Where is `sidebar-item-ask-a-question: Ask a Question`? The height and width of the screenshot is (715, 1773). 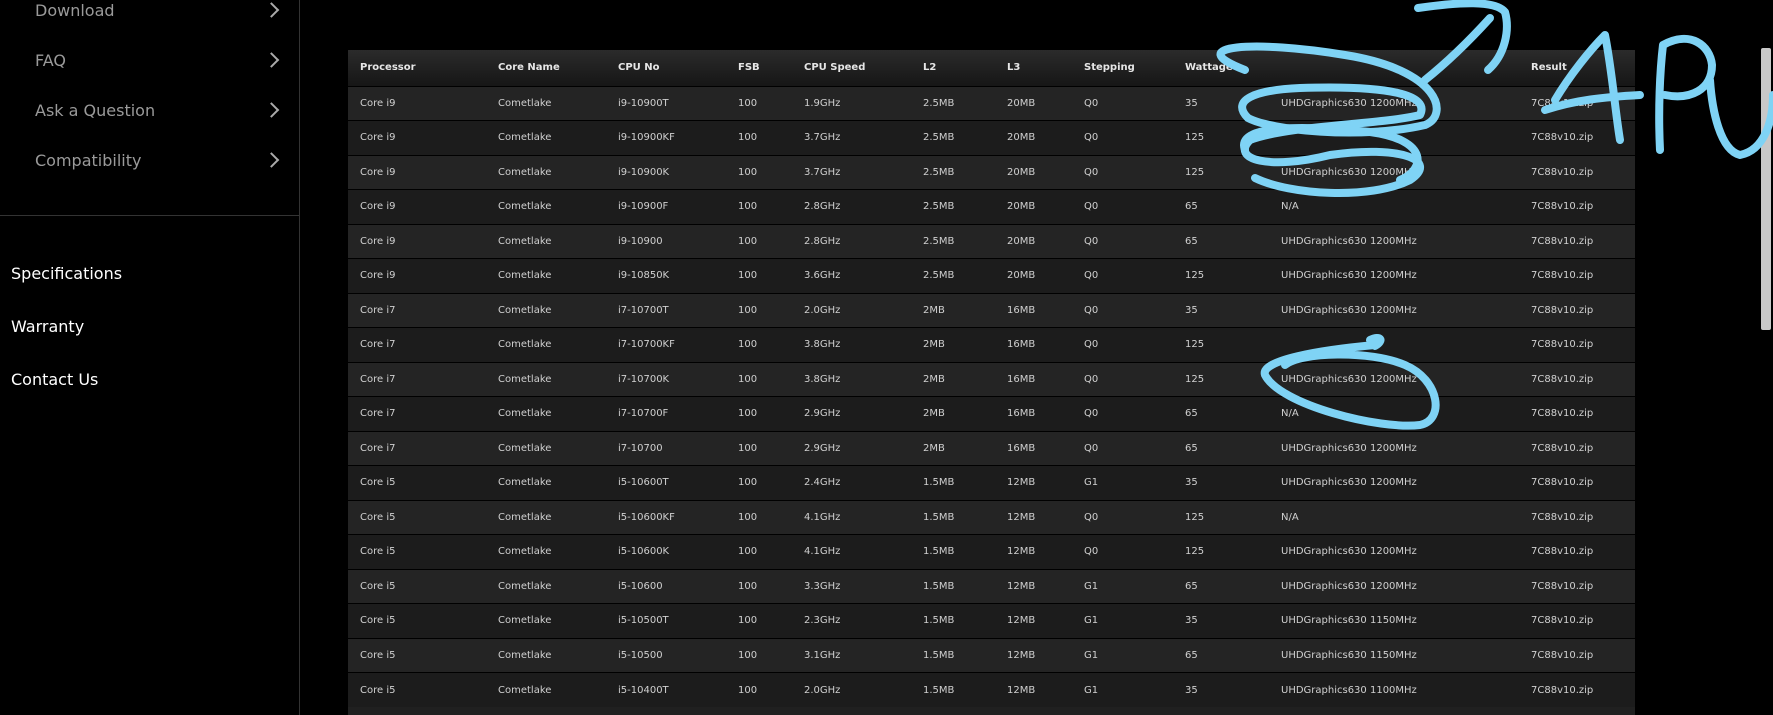 sidebar-item-ask-a-question: Ask a Question is located at coordinates (149, 110).